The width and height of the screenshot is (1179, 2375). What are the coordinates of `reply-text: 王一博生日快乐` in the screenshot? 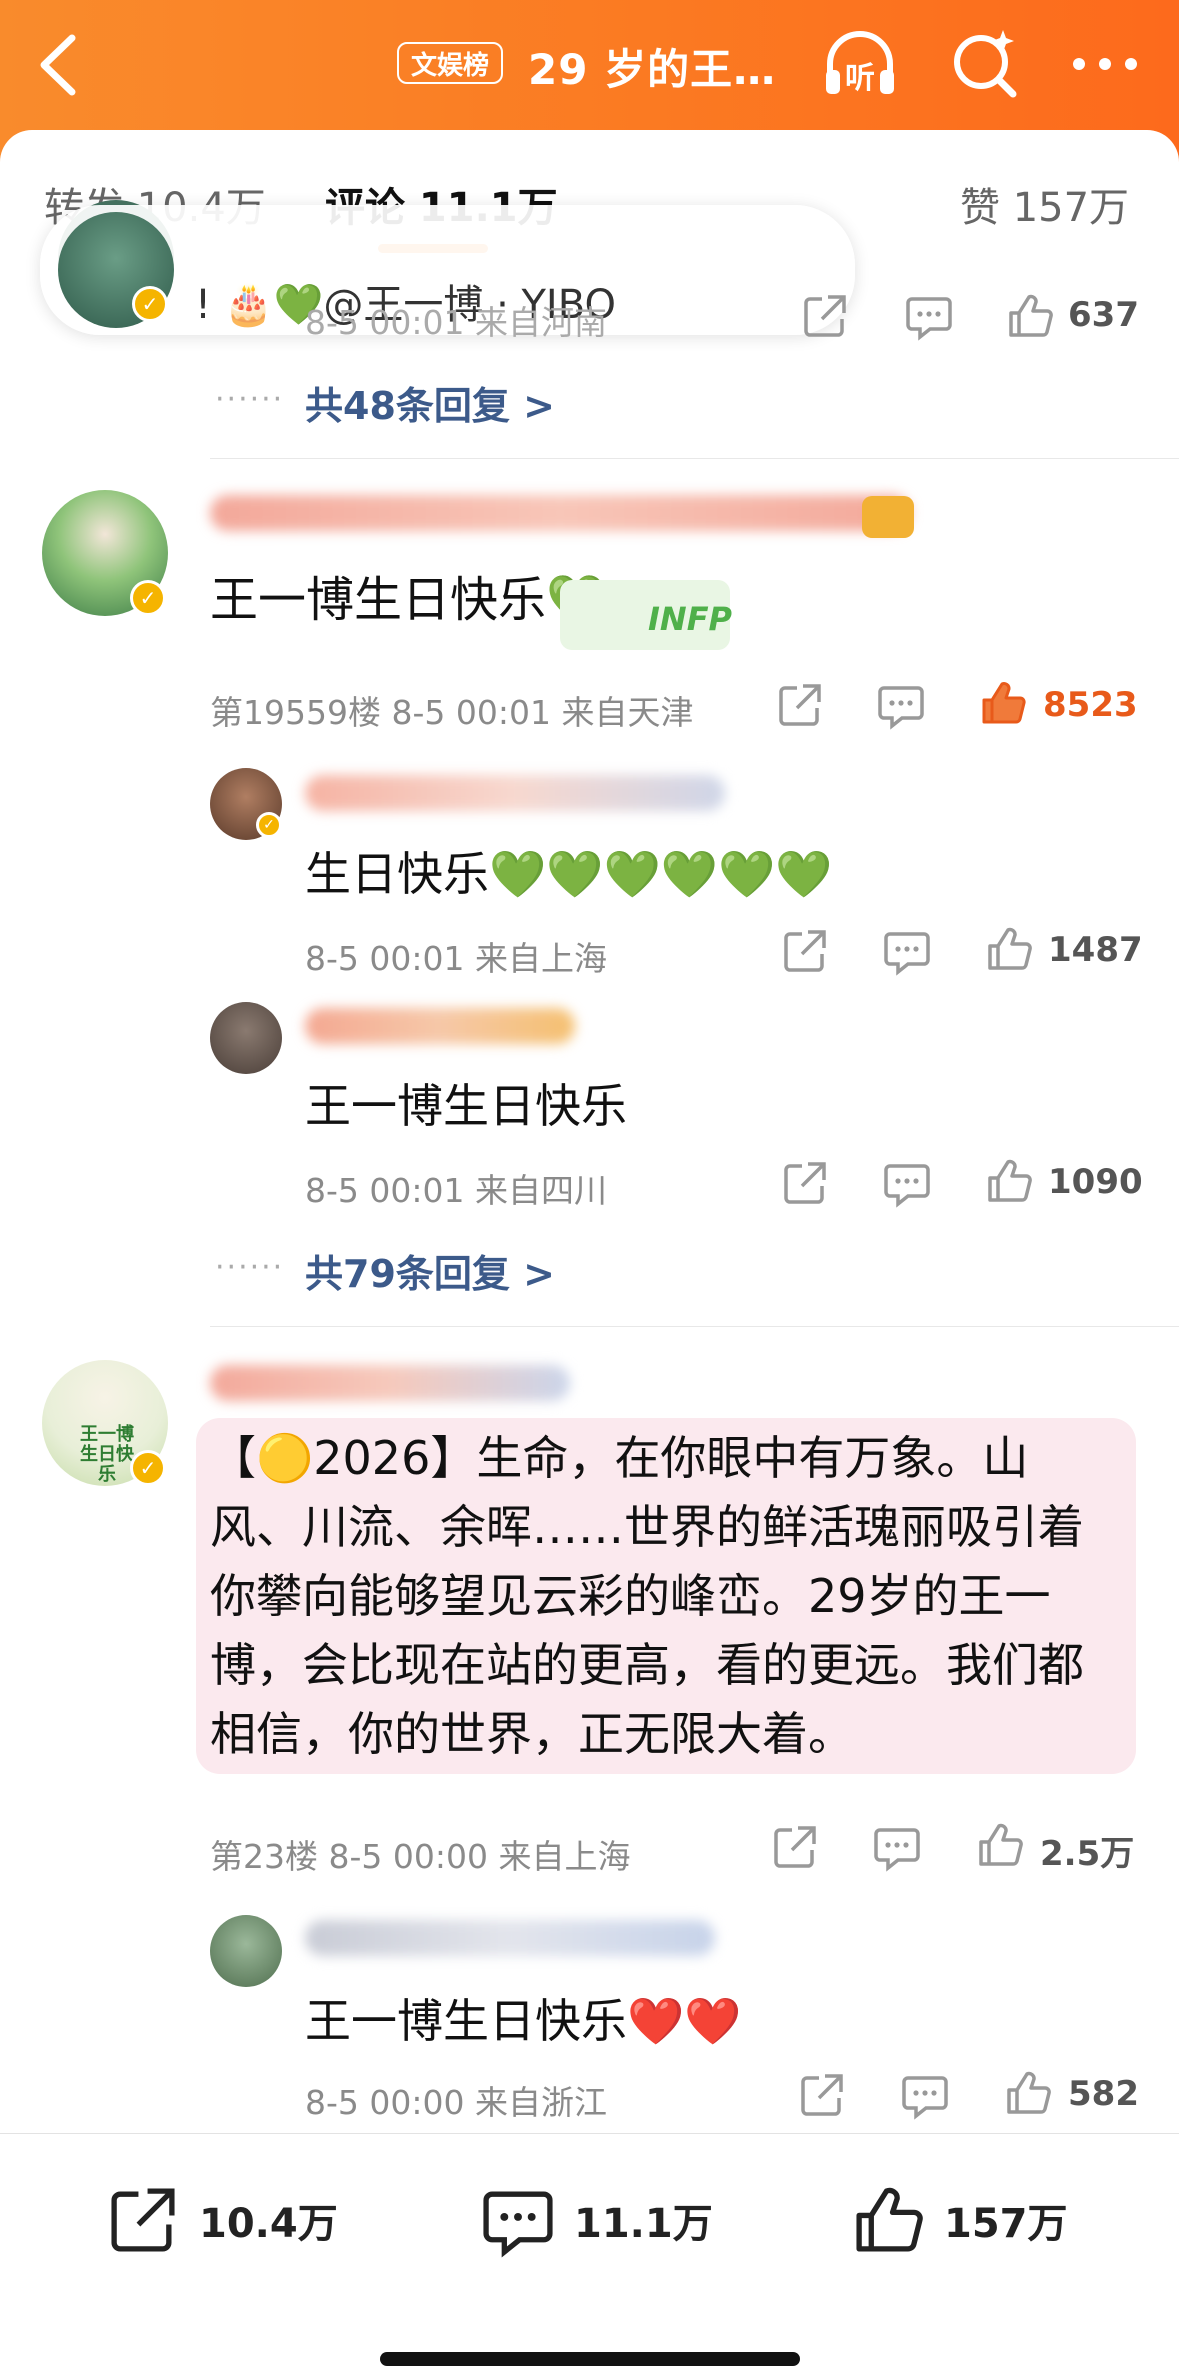 It's located at (466, 1106).